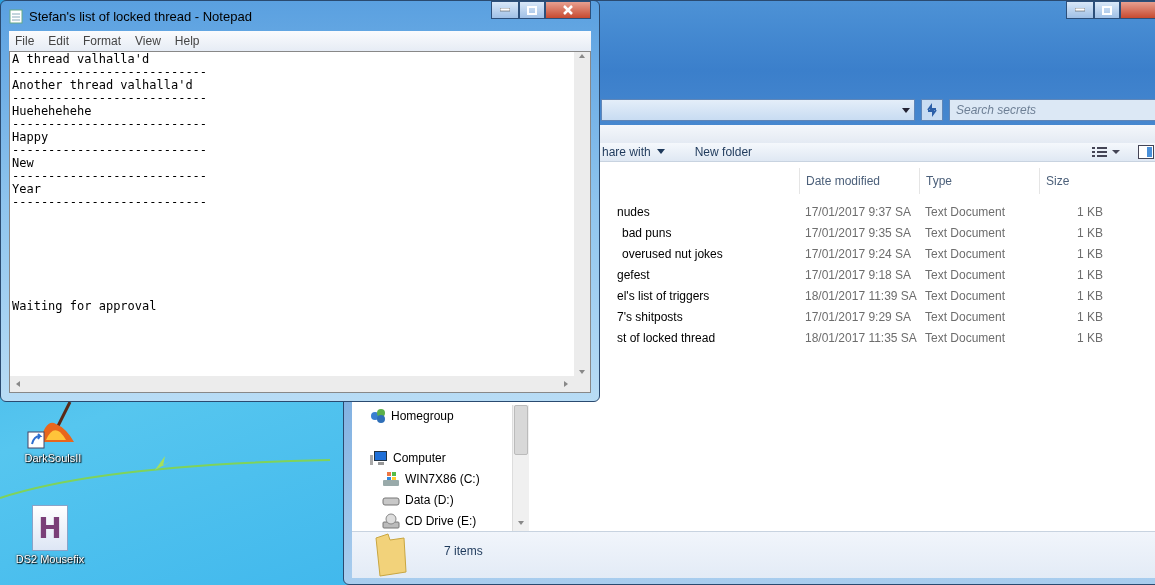  What do you see at coordinates (187, 41) in the screenshot?
I see `menu-item: Help` at bounding box center [187, 41].